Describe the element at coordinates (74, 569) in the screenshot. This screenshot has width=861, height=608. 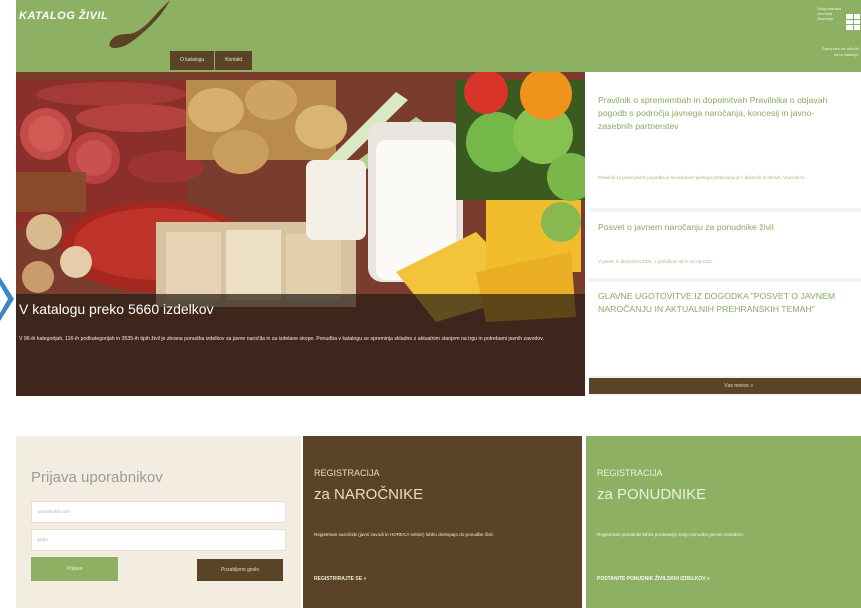
I see `login-button: Prijava` at that location.